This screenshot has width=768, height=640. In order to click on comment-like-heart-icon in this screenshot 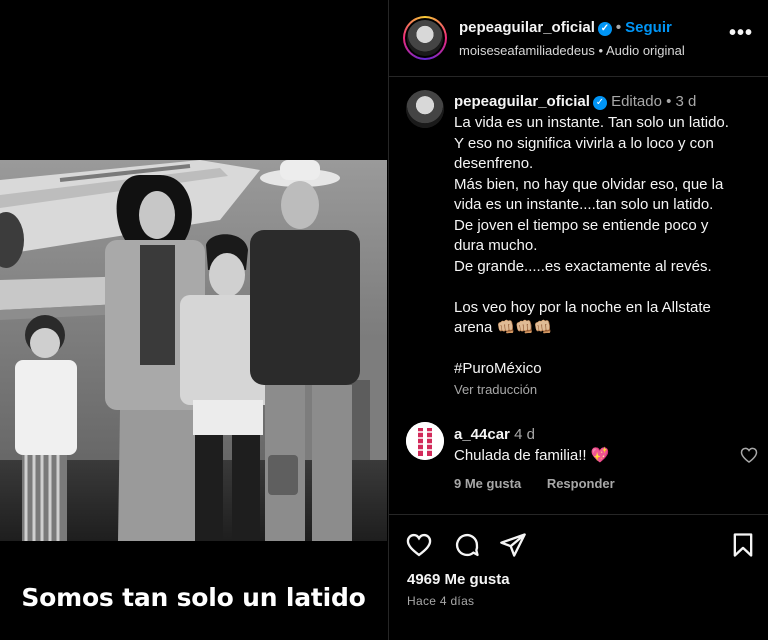, I will do `click(749, 455)`.